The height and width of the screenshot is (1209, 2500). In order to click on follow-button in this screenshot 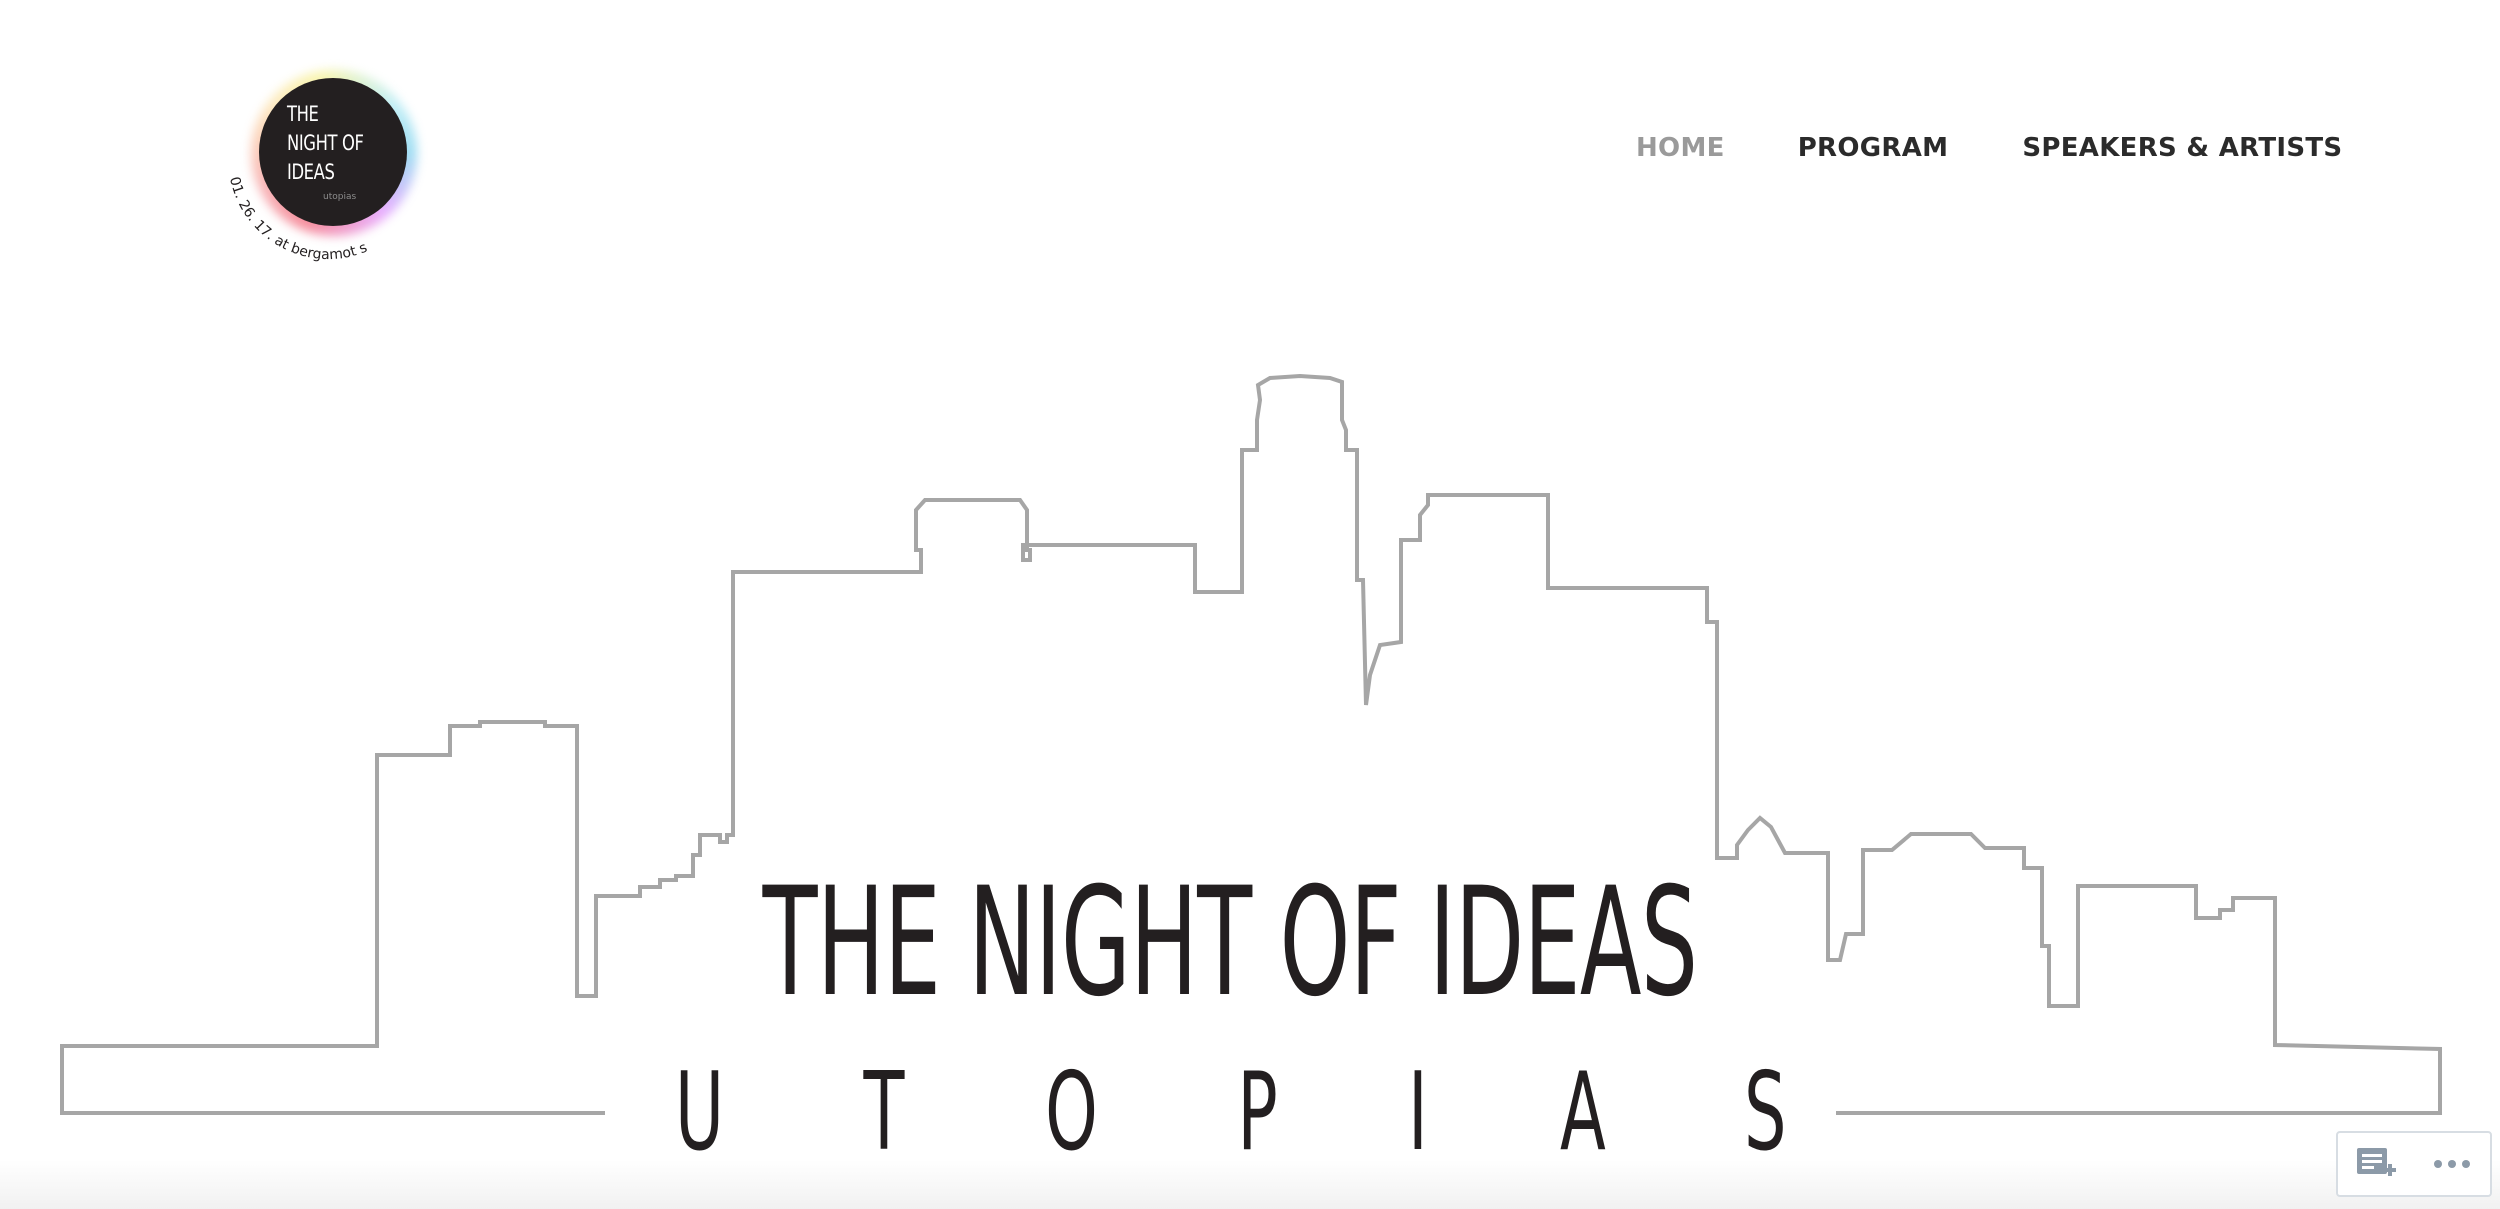, I will do `click(2376, 1164)`.